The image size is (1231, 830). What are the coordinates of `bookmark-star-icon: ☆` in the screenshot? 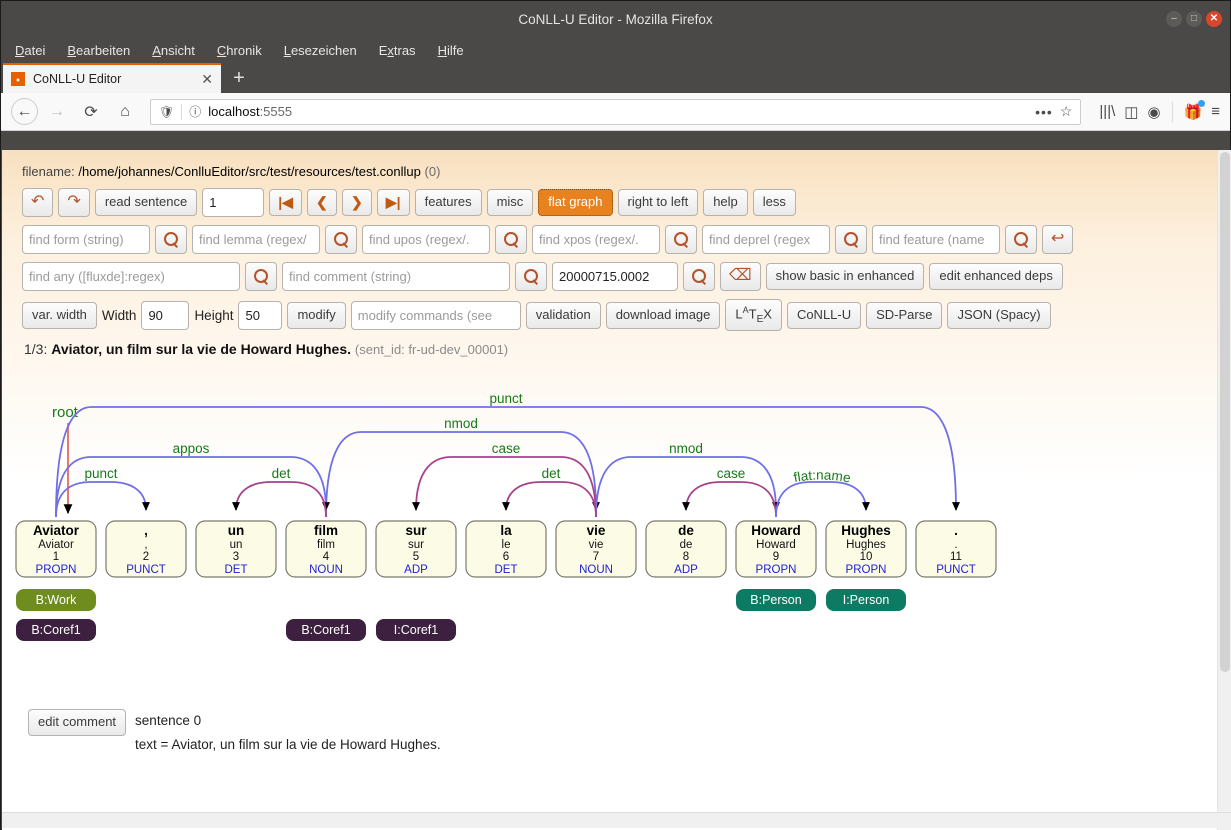 It's located at (1066, 111).